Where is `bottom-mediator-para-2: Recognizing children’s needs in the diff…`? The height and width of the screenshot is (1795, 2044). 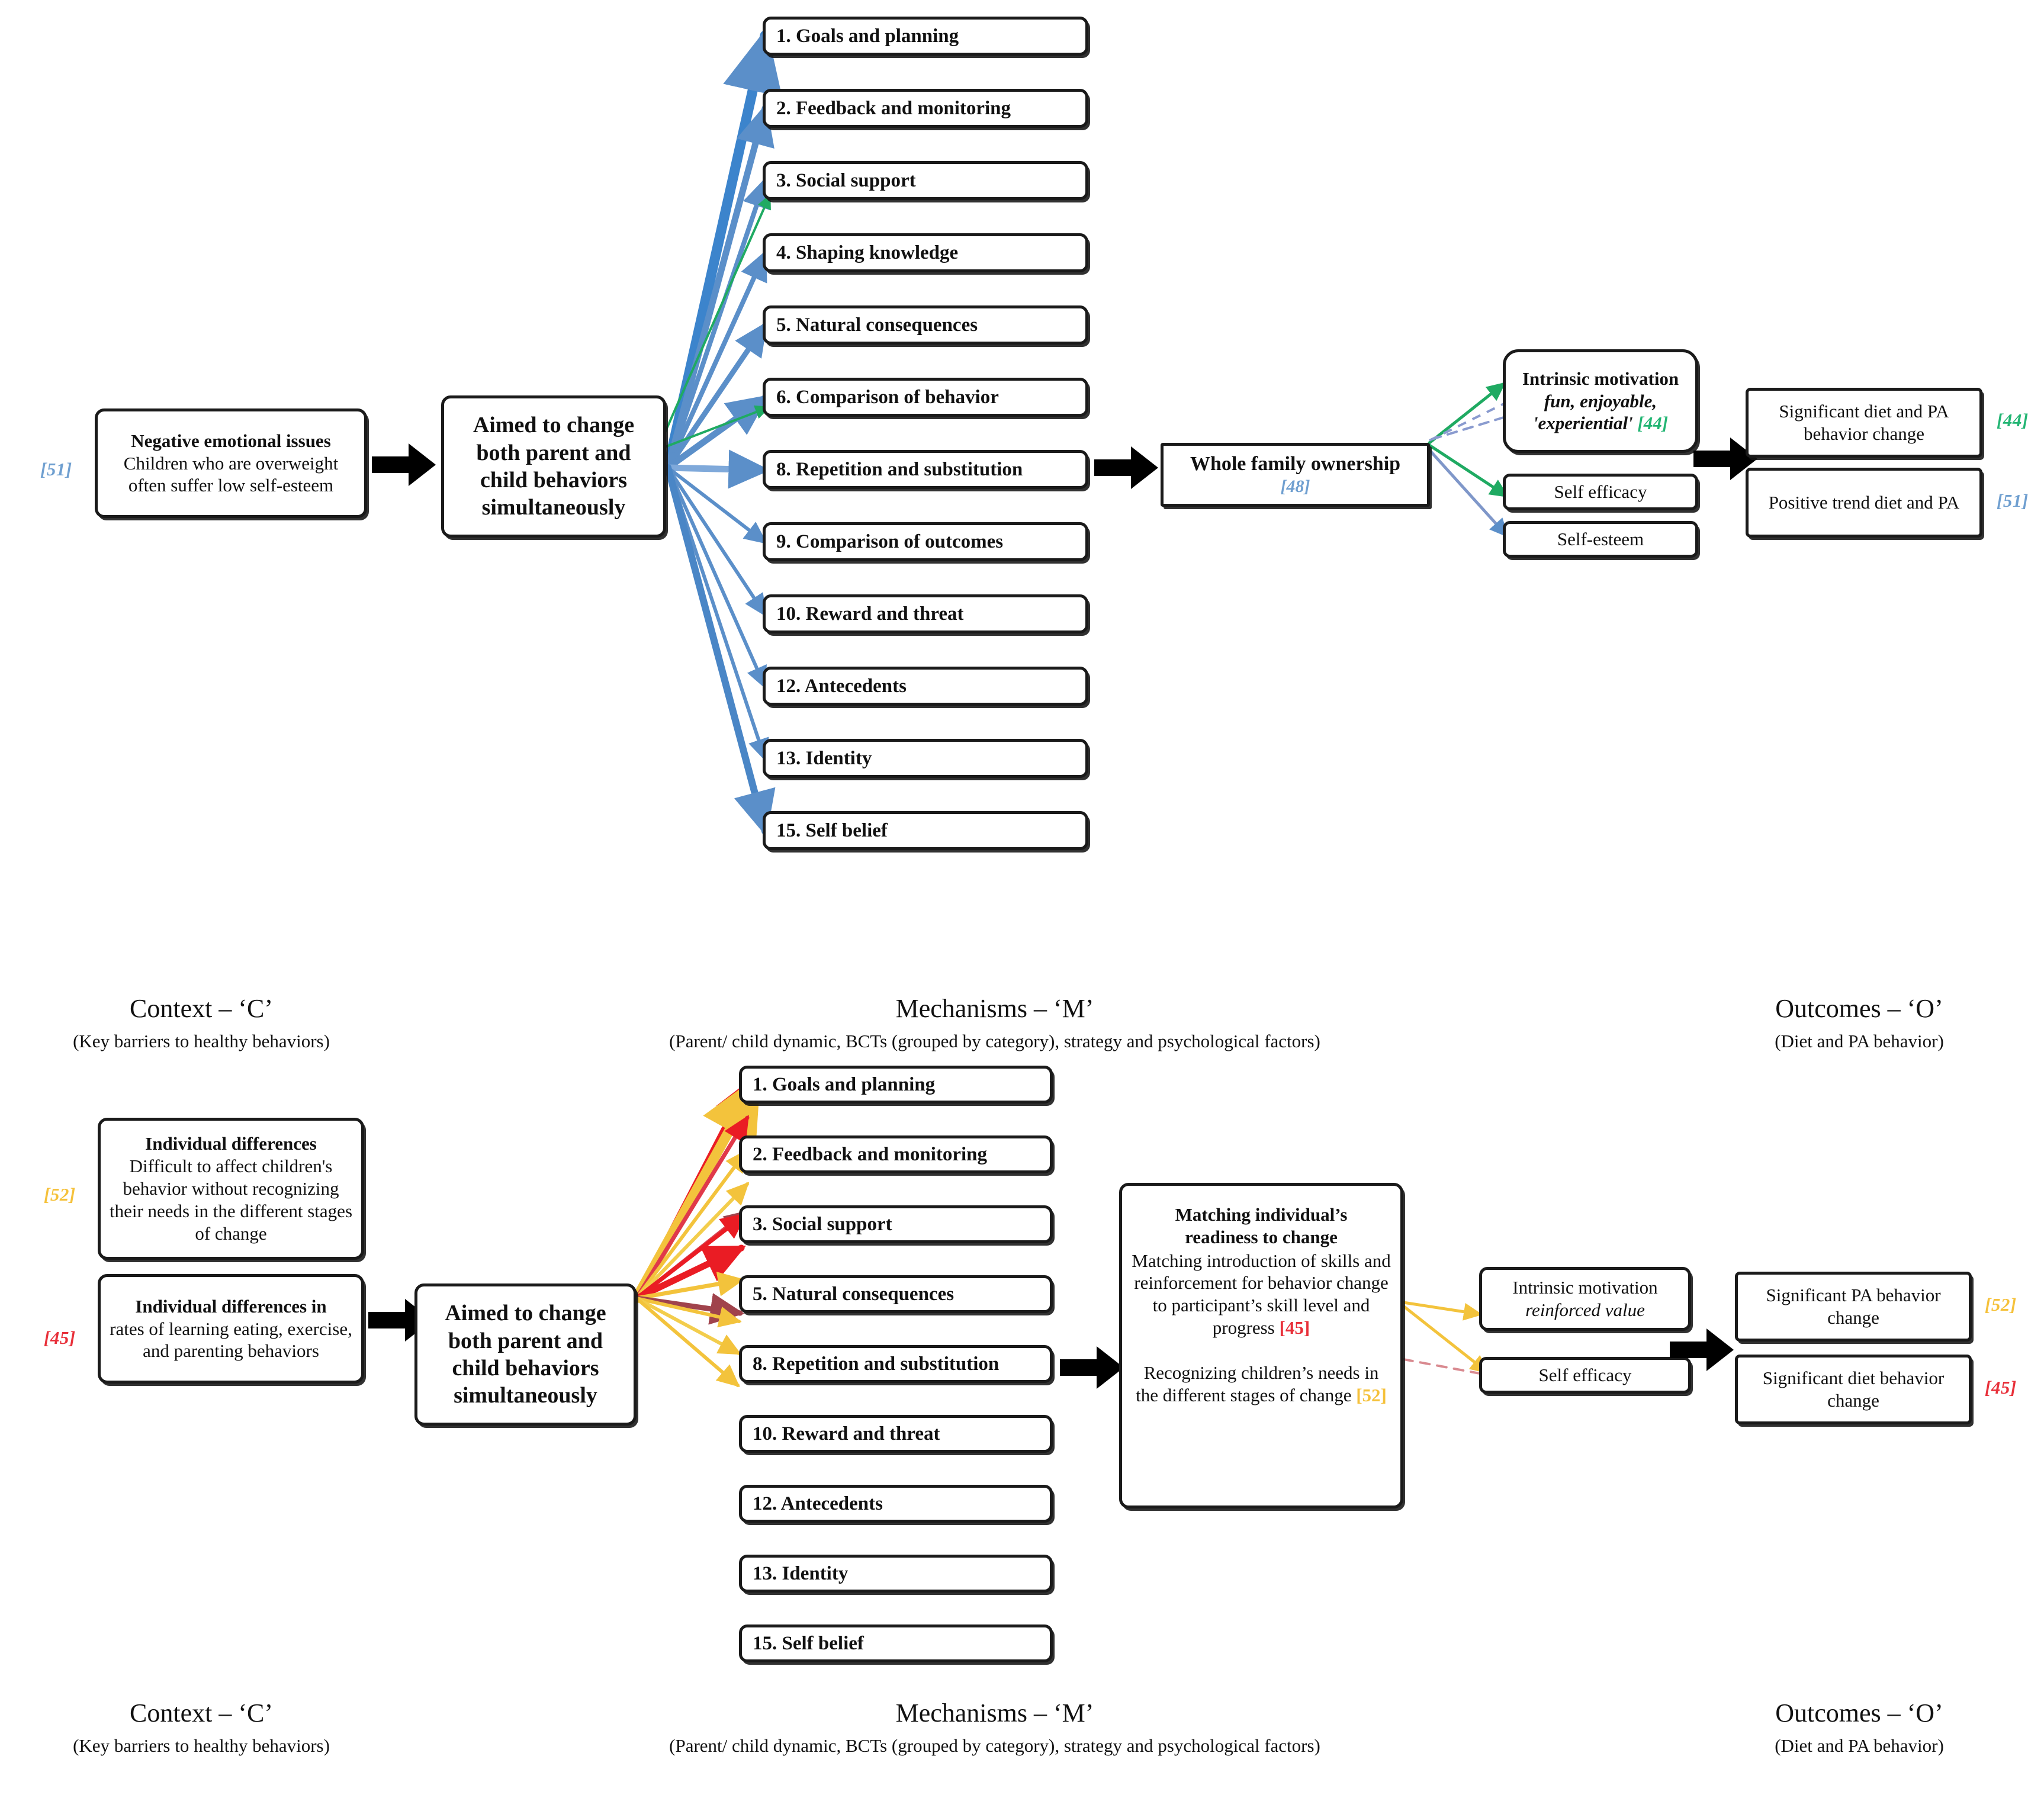
bottom-mediator-para-2: Recognizing children’s needs in the diff… is located at coordinates (1257, 1383).